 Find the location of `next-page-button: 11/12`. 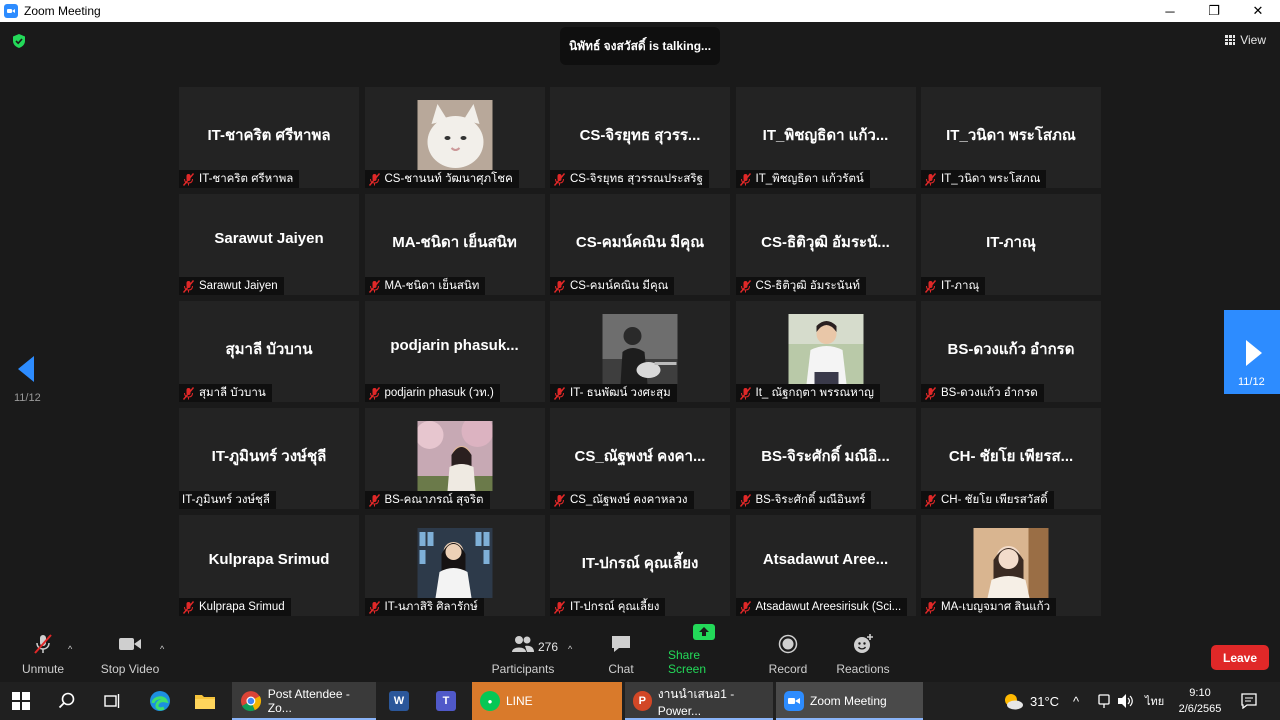

next-page-button: 11/12 is located at coordinates (1252, 352).